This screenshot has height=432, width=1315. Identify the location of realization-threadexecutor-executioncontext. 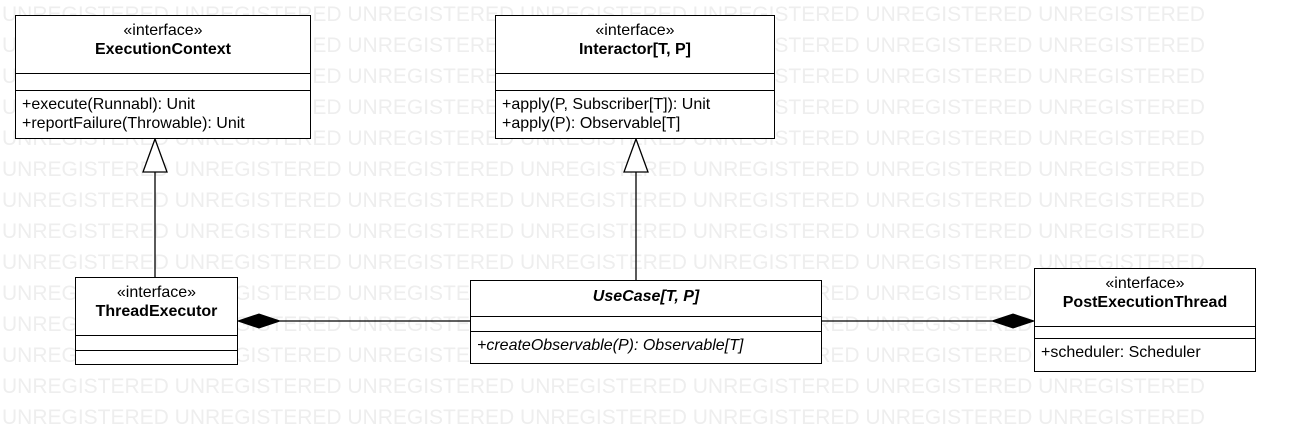
(155, 207).